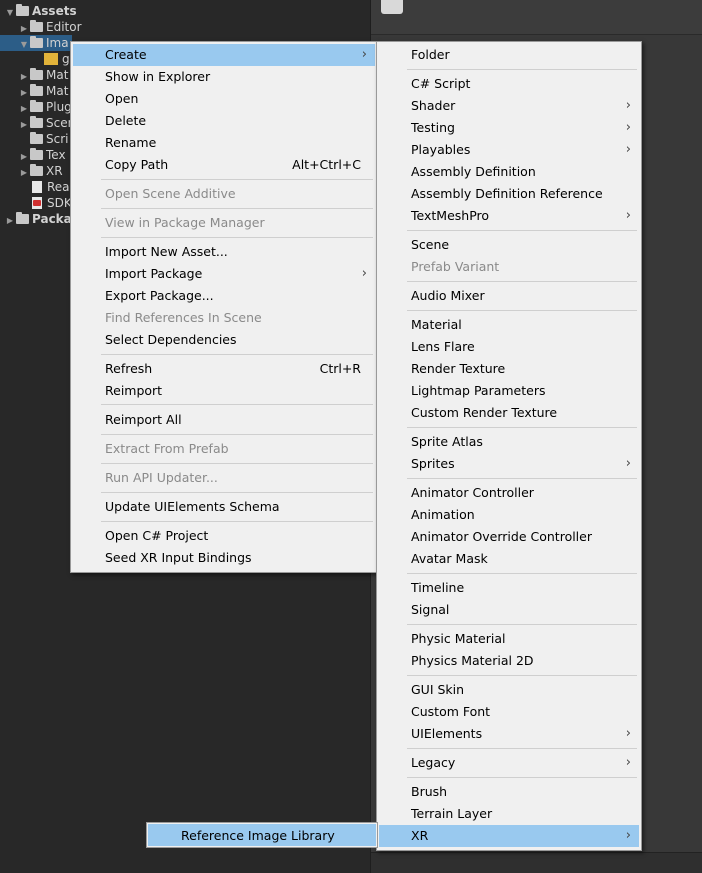  Describe the element at coordinates (509, 325) in the screenshot. I see `menu-item-material: Material` at that location.